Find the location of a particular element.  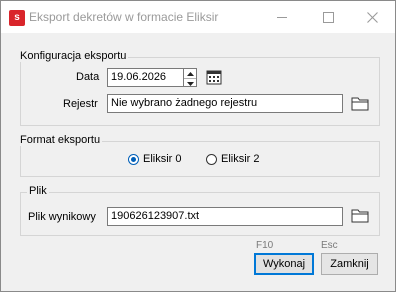

close-window-button is located at coordinates (372, 17).